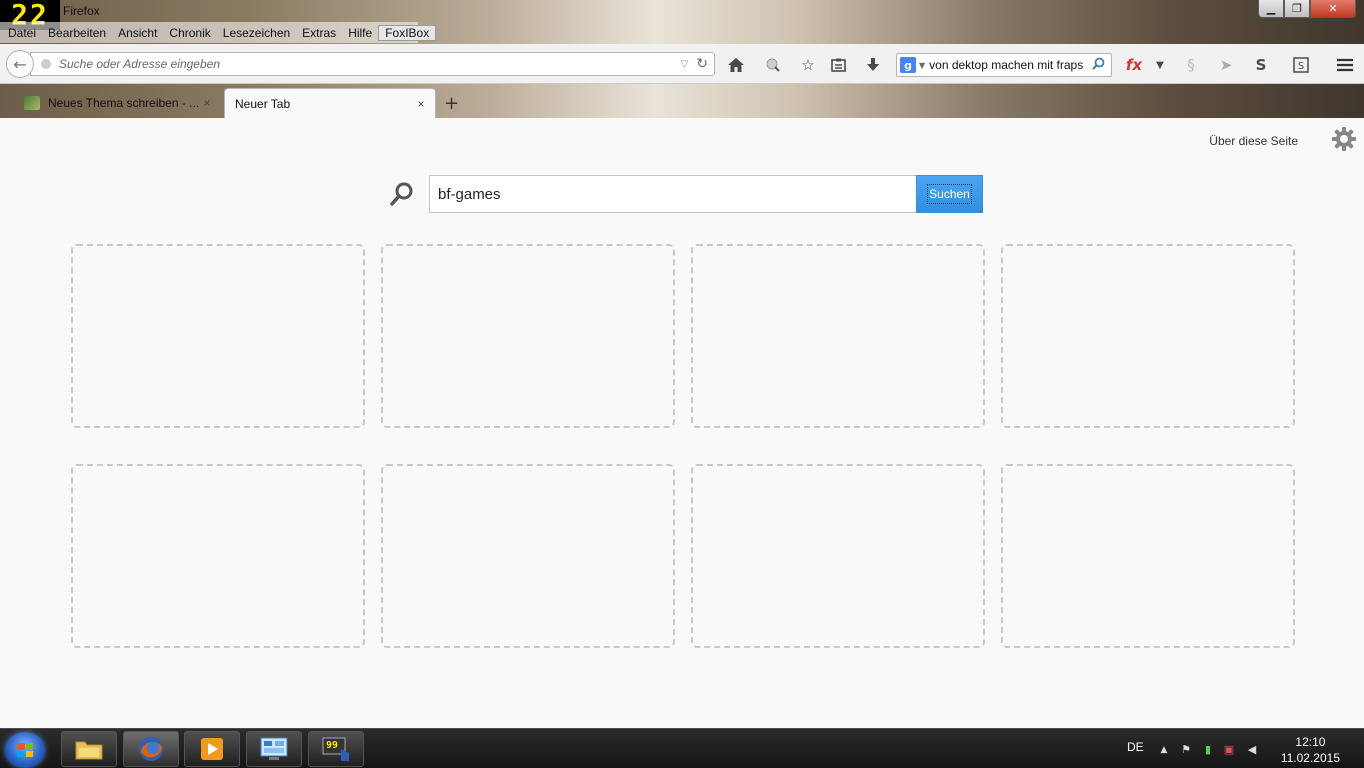  Describe the element at coordinates (1297, 9) in the screenshot. I see `maximize-button: ❐` at that location.